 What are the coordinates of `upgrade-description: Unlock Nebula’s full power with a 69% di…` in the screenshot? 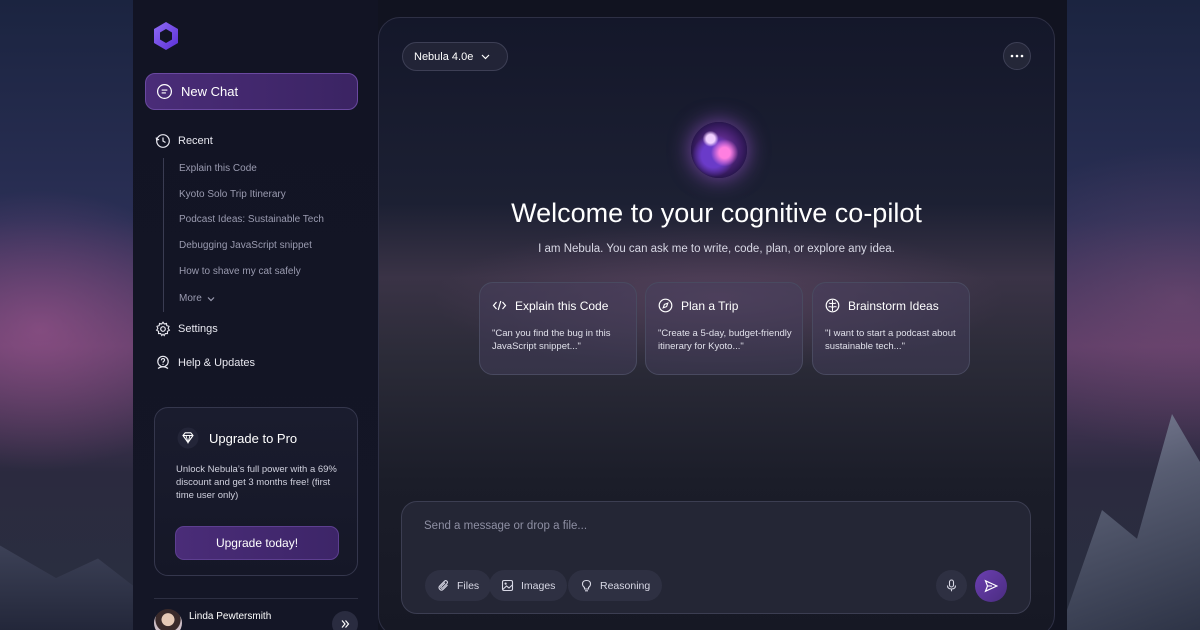 It's located at (256, 482).